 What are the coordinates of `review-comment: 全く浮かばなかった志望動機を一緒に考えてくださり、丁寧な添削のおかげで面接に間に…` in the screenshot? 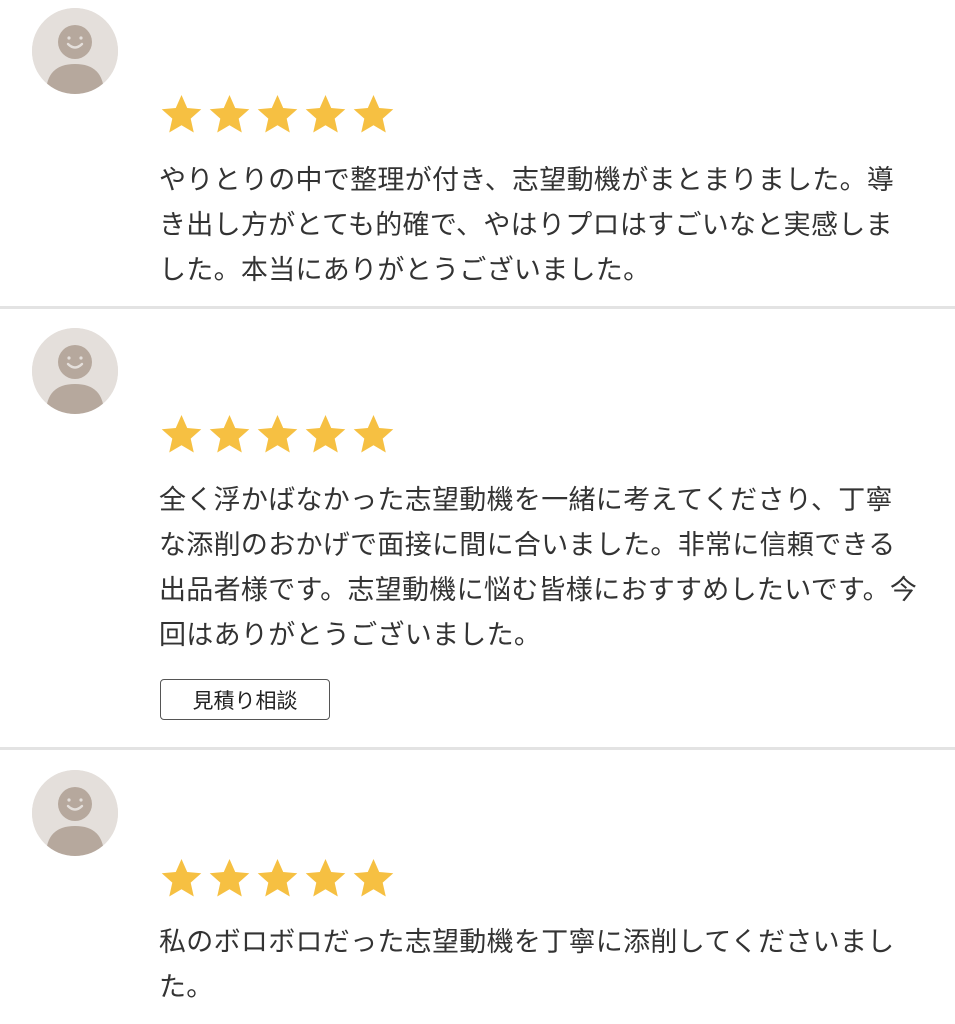 It's located at (538, 568).